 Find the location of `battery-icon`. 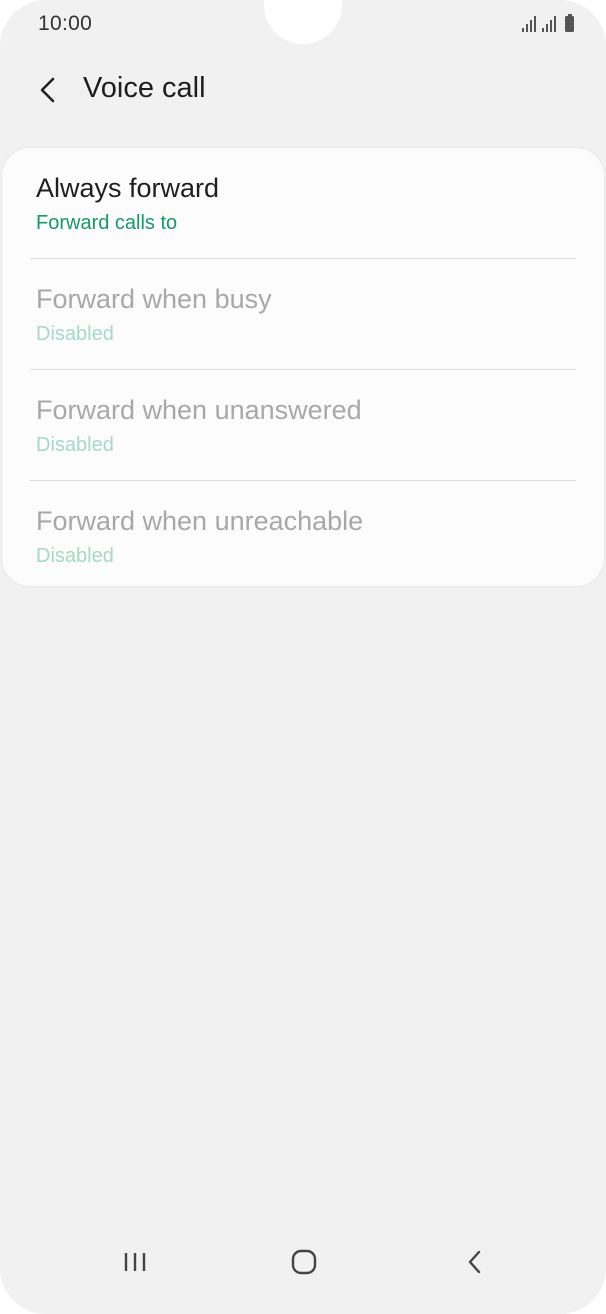

battery-icon is located at coordinates (569, 23).